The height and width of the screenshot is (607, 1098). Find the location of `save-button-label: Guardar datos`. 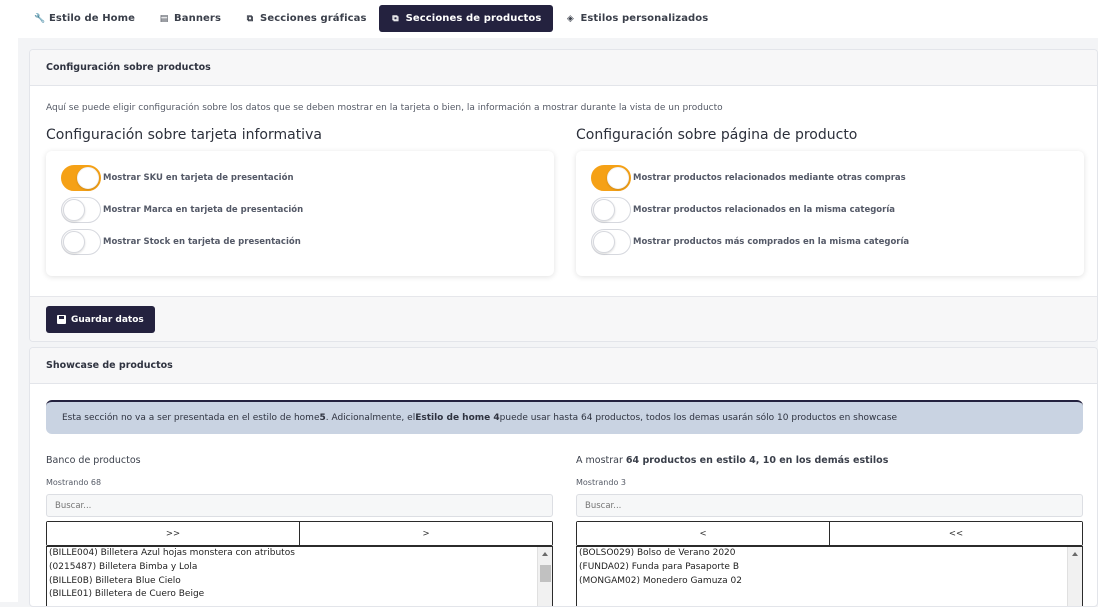

save-button-label: Guardar datos is located at coordinates (107, 319).